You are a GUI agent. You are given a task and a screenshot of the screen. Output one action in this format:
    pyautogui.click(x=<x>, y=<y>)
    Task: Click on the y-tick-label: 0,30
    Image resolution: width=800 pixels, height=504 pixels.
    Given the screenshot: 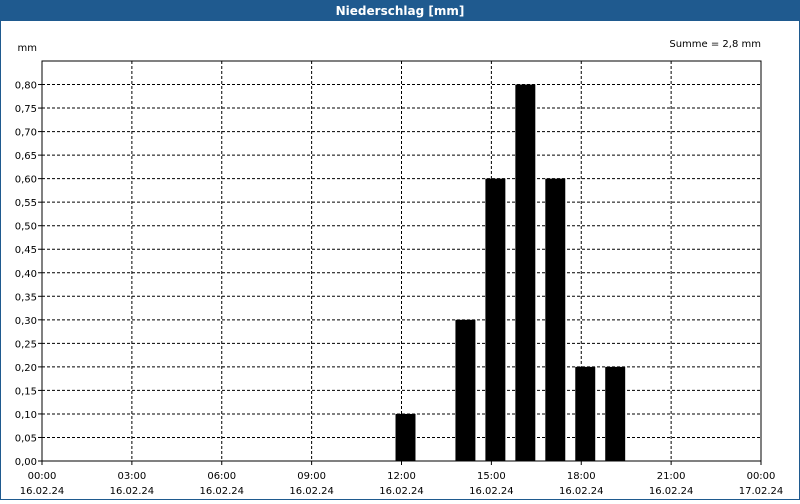 What is the action you would take?
    pyautogui.click(x=26, y=321)
    